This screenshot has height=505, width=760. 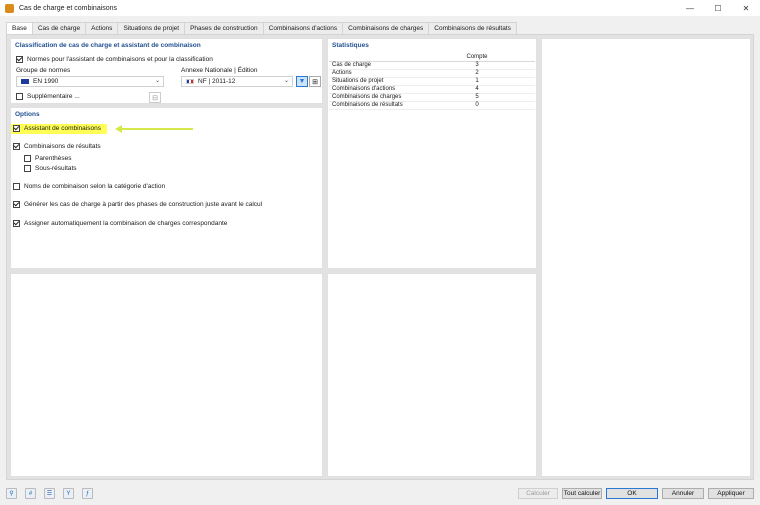 What do you see at coordinates (477, 105) in the screenshot?
I see `row-count: 0` at bounding box center [477, 105].